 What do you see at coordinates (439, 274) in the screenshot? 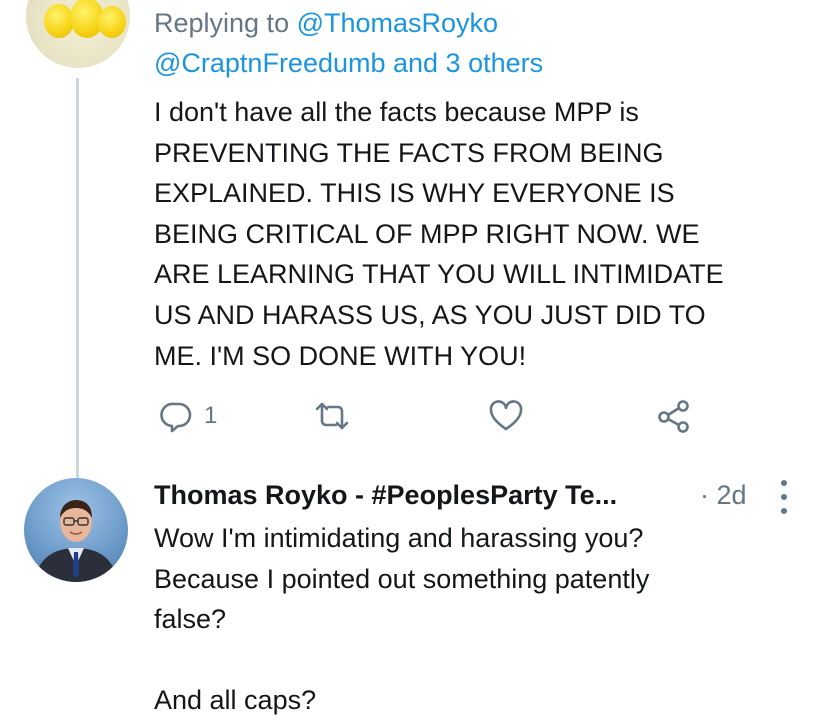
I see `tweet-text-line: ARE LEARNING THAT YOU WILL INTIMIDATE` at bounding box center [439, 274].